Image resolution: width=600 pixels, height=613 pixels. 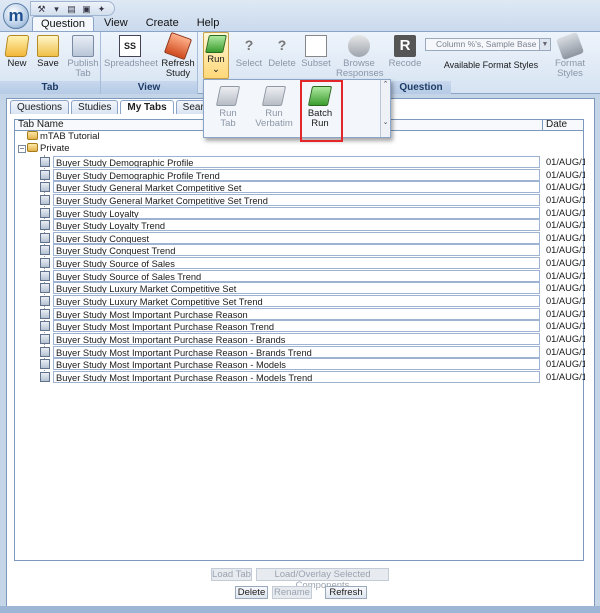 I want to click on load-overlay-button: Load/Overlay Selected Components, so click(x=322, y=579).